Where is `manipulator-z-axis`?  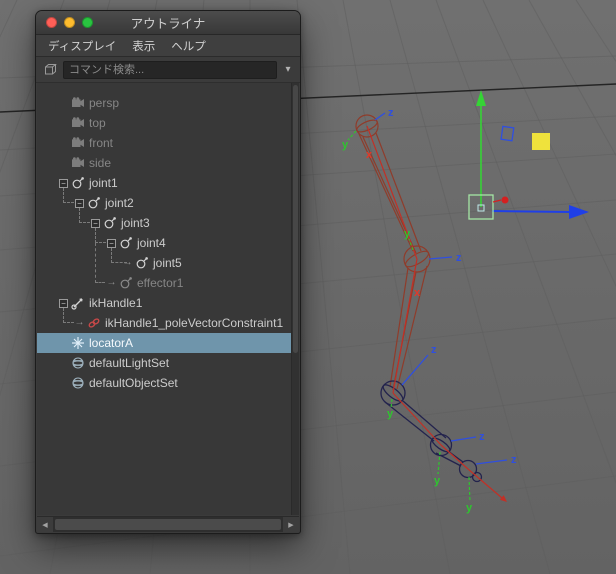 manipulator-z-axis is located at coordinates (531, 211).